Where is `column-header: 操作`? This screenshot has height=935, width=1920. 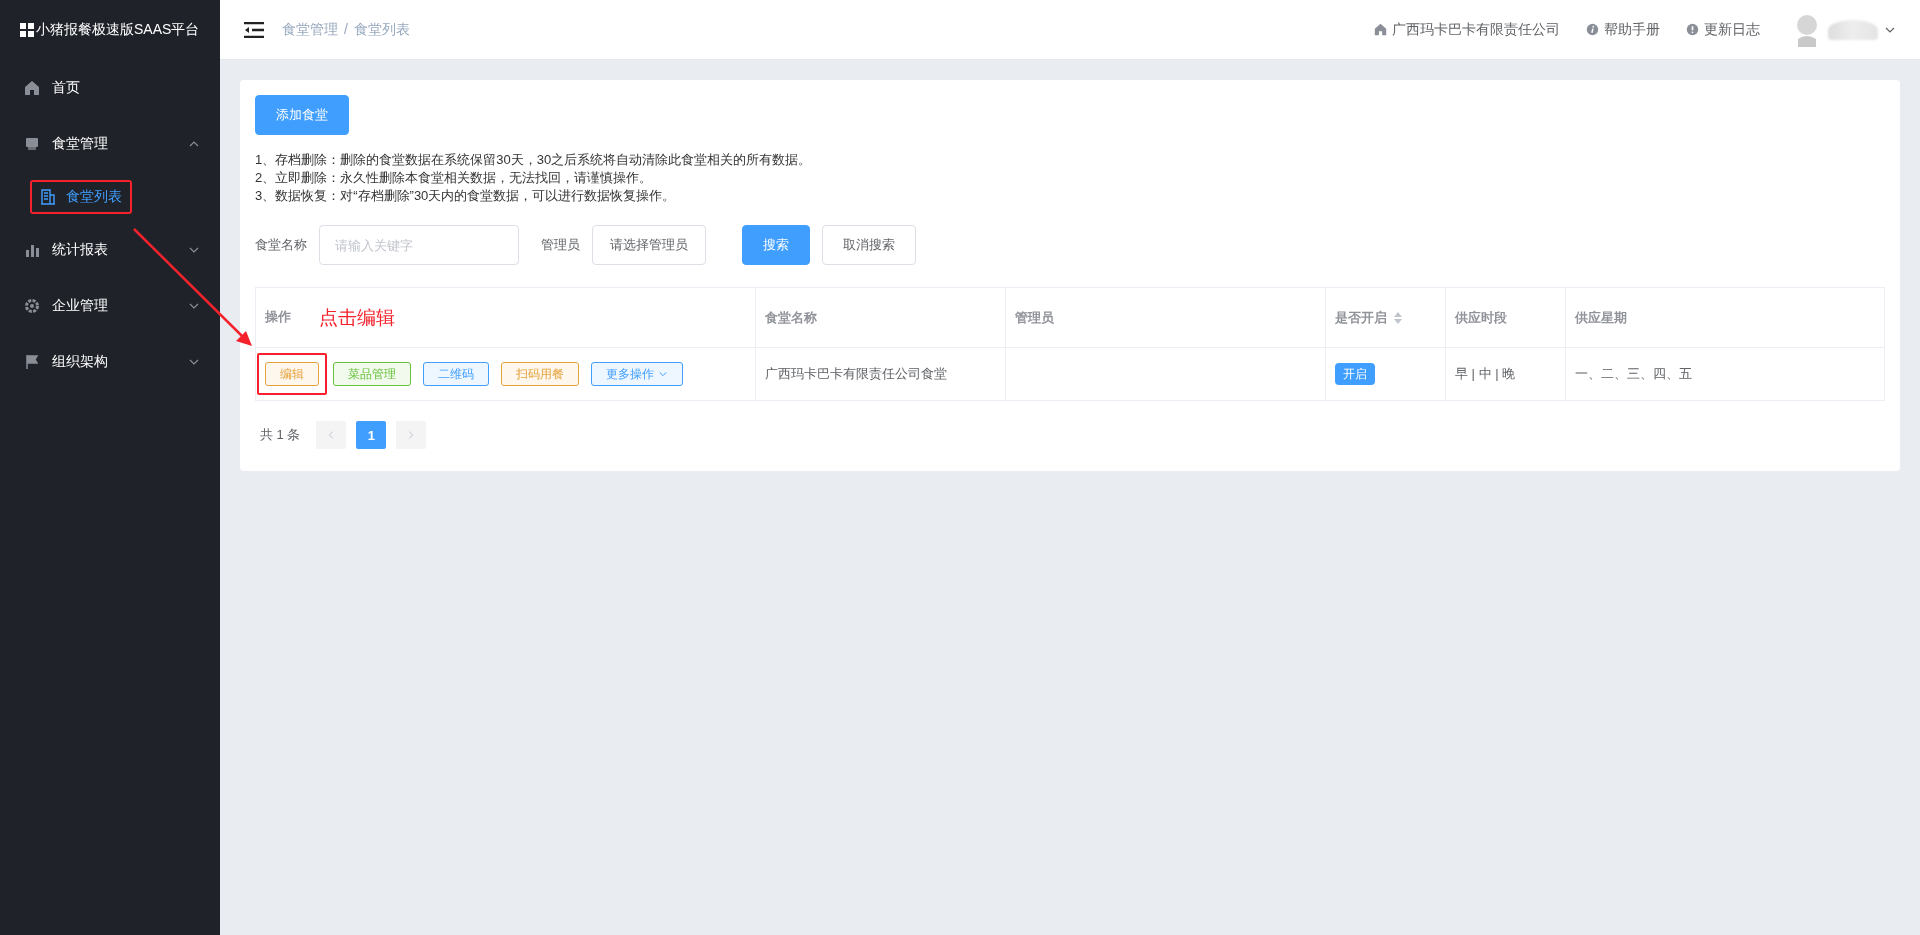 column-header: 操作 is located at coordinates (278, 316).